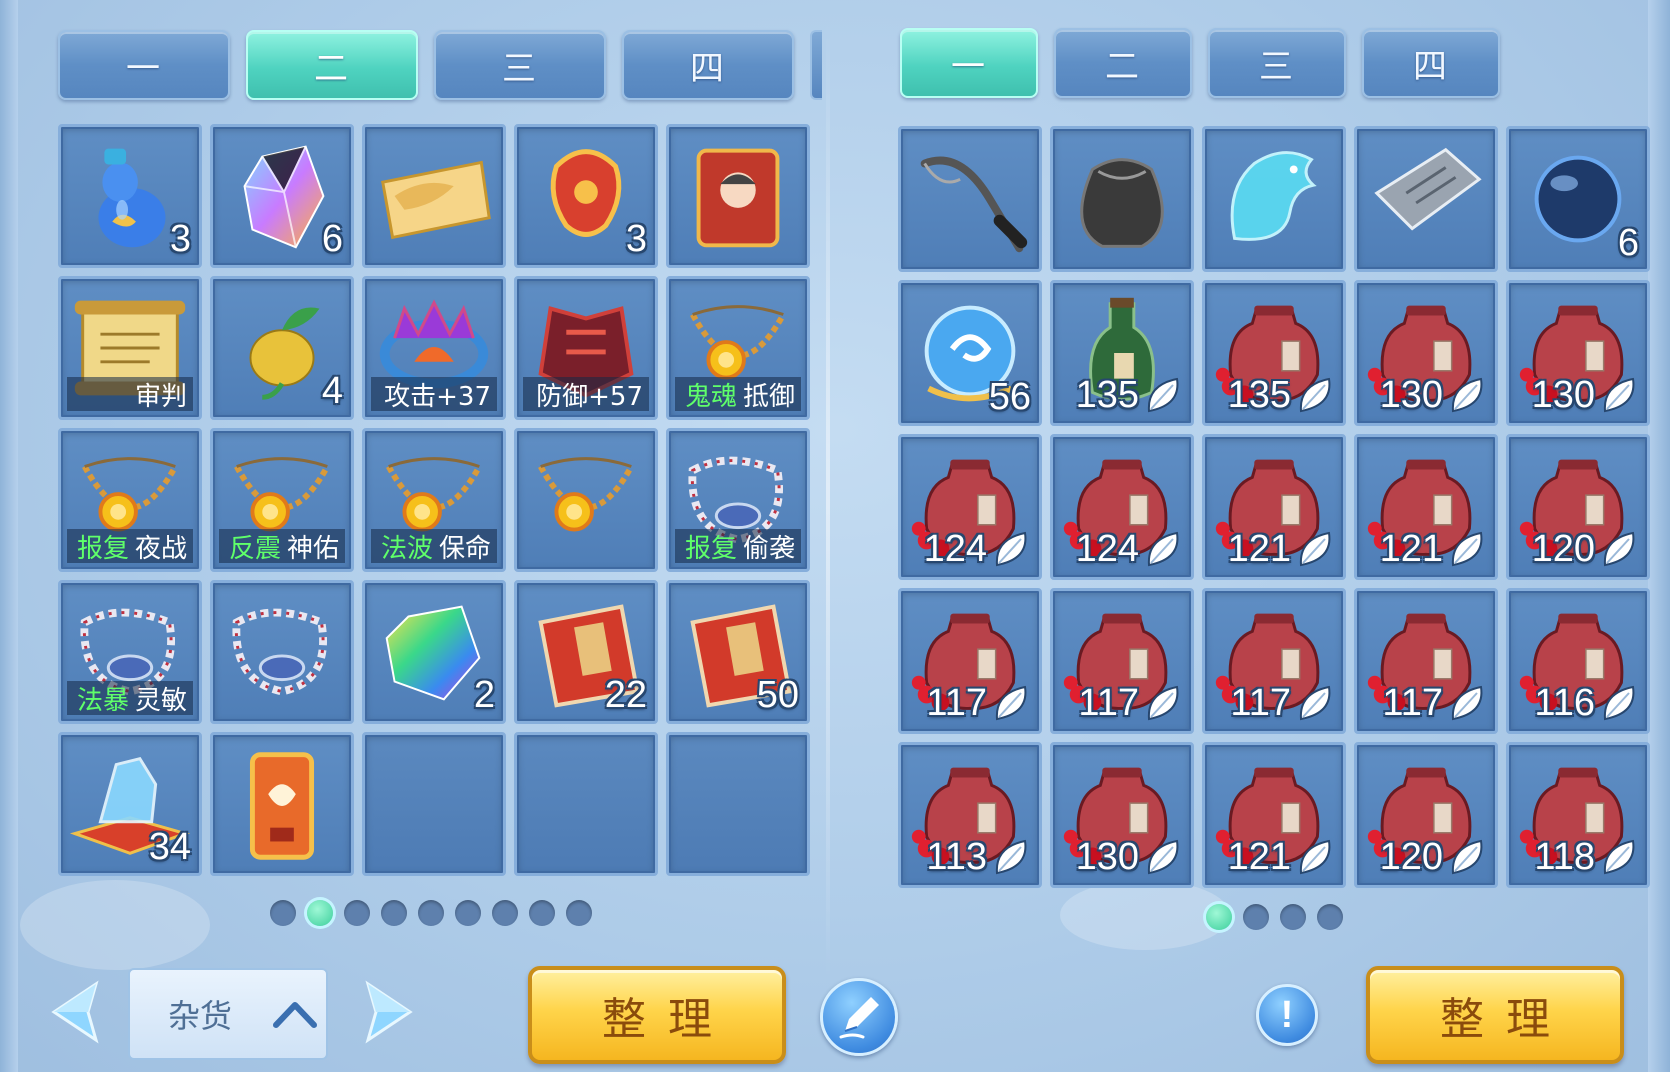 The image size is (1670, 1072). I want to click on item-count: 124, so click(955, 549).